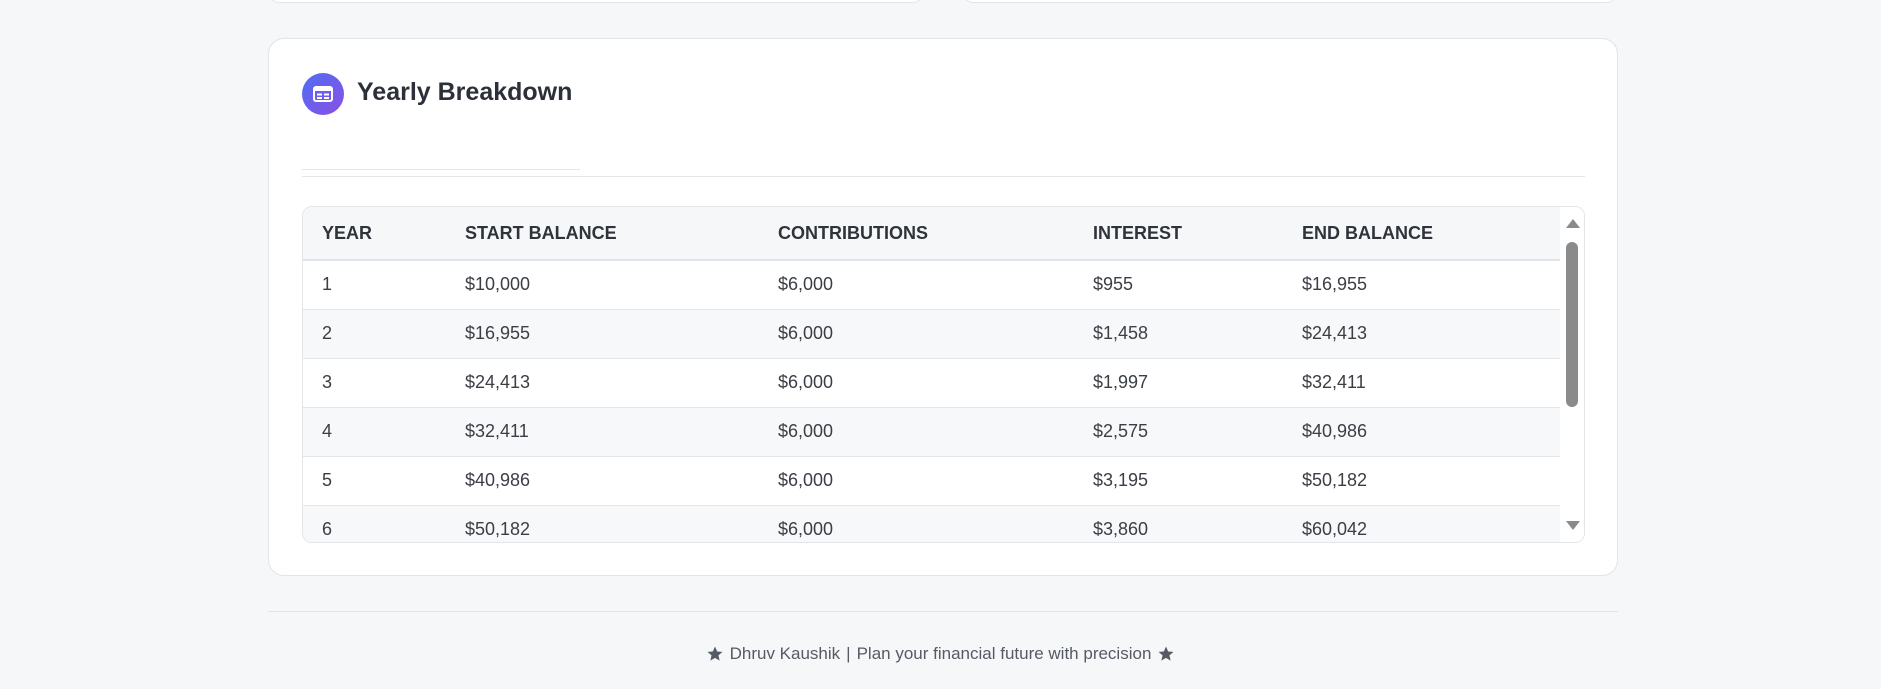  What do you see at coordinates (1573, 525) in the screenshot?
I see `scroll-down-arrow-icon` at bounding box center [1573, 525].